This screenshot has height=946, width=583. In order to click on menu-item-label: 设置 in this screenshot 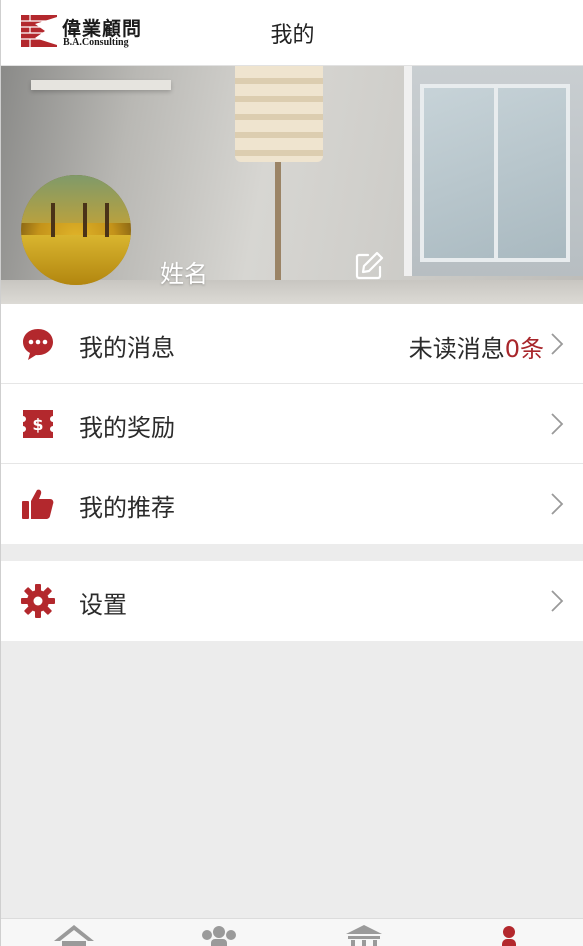, I will do `click(103, 605)`.